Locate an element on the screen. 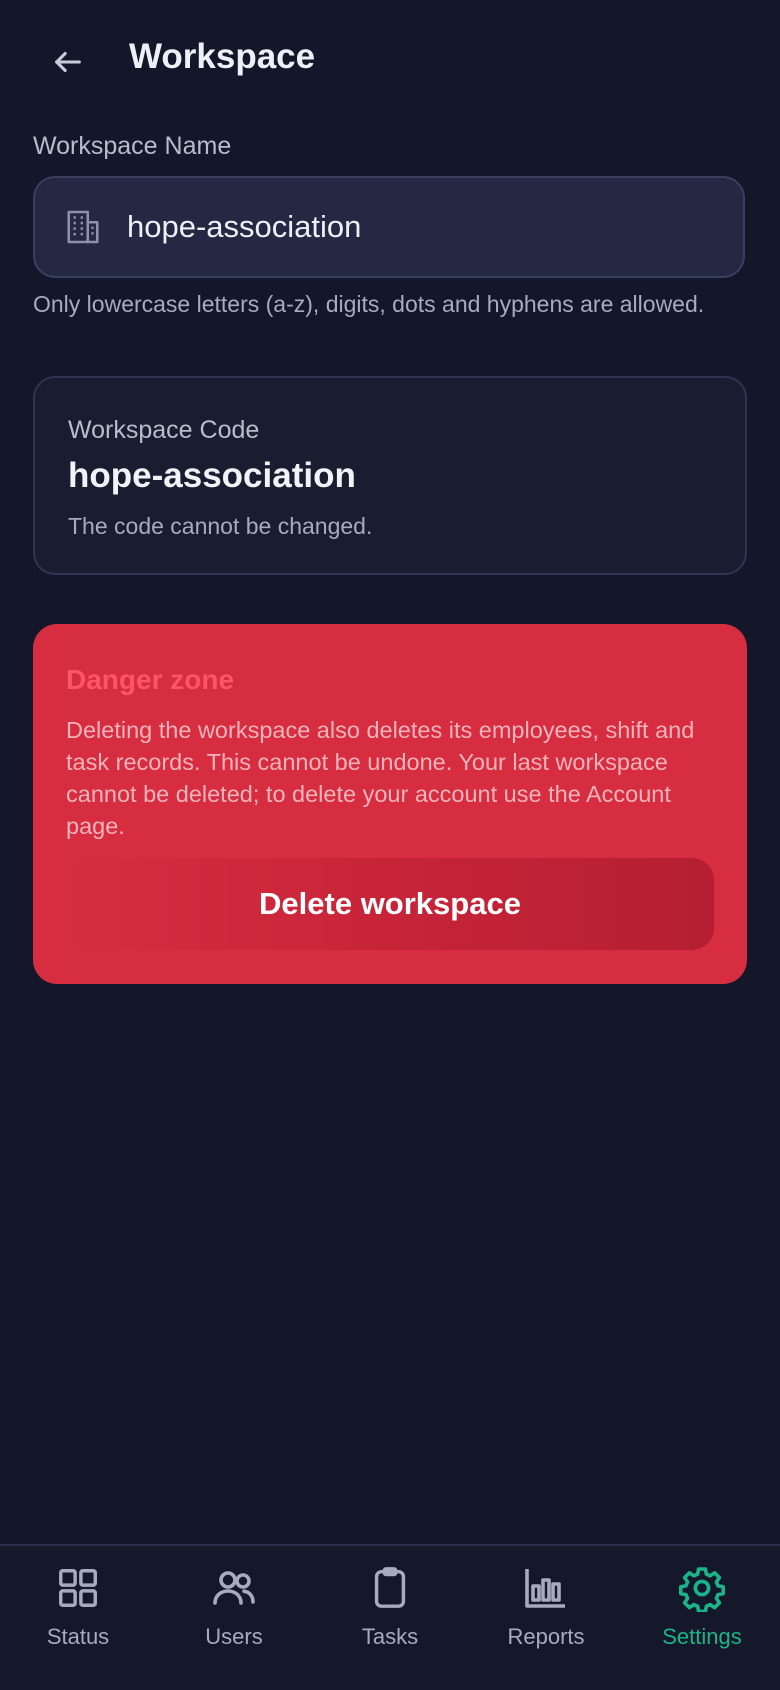 Image resolution: width=780 pixels, height=1690 pixels. clipboard-icon is located at coordinates (390, 1588).